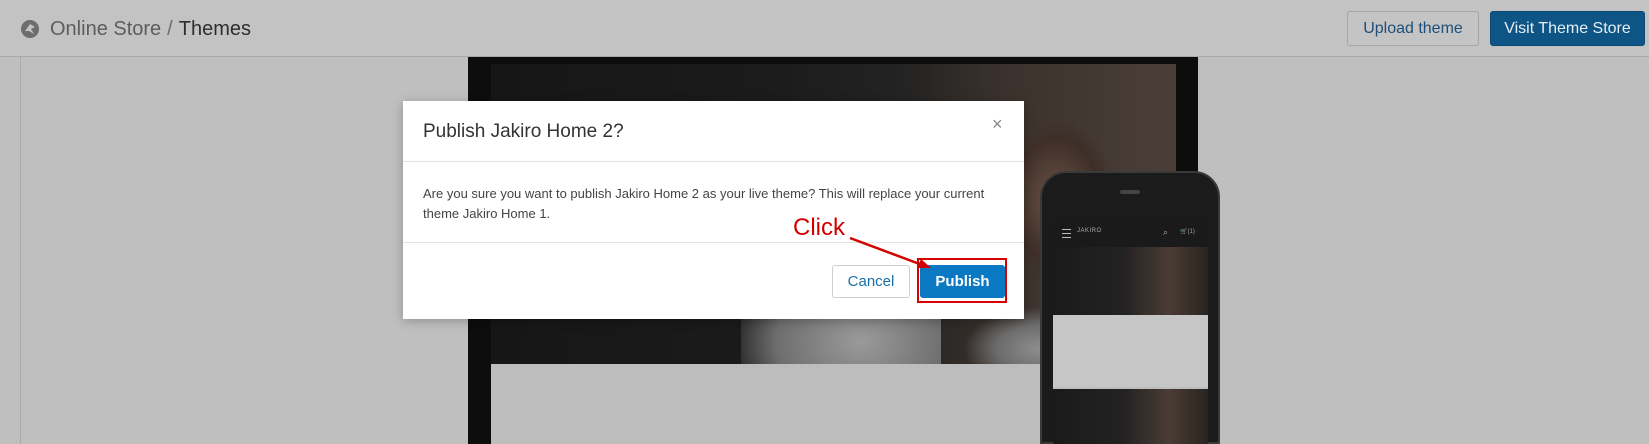 The width and height of the screenshot is (1649, 444). Describe the element at coordinates (1089, 231) in the screenshot. I see `mobile-brand: JAKIRO` at that location.